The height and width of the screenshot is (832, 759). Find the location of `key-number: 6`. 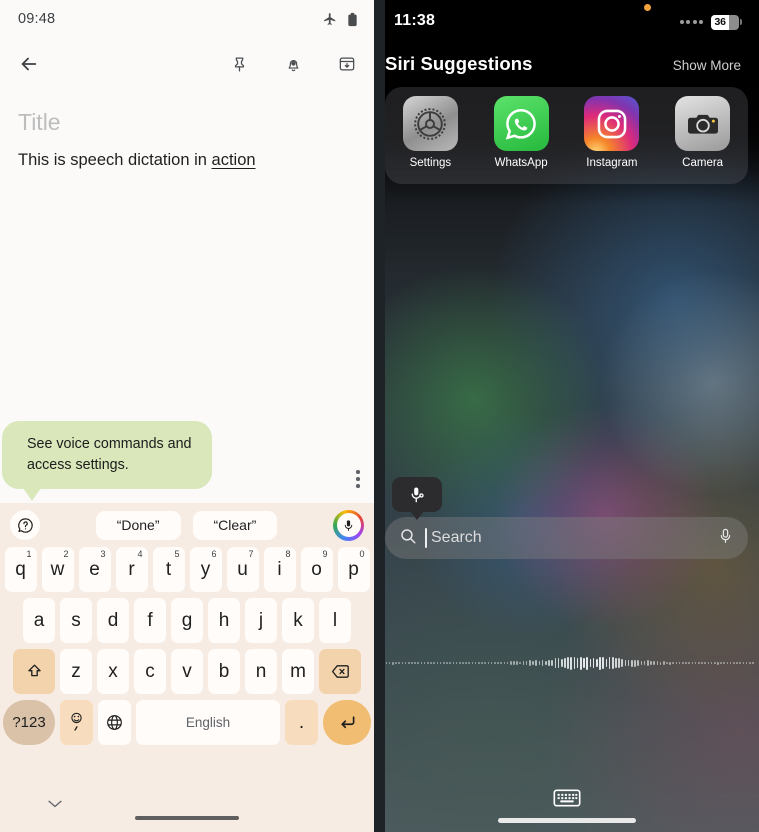

key-number: 6 is located at coordinates (214, 554).